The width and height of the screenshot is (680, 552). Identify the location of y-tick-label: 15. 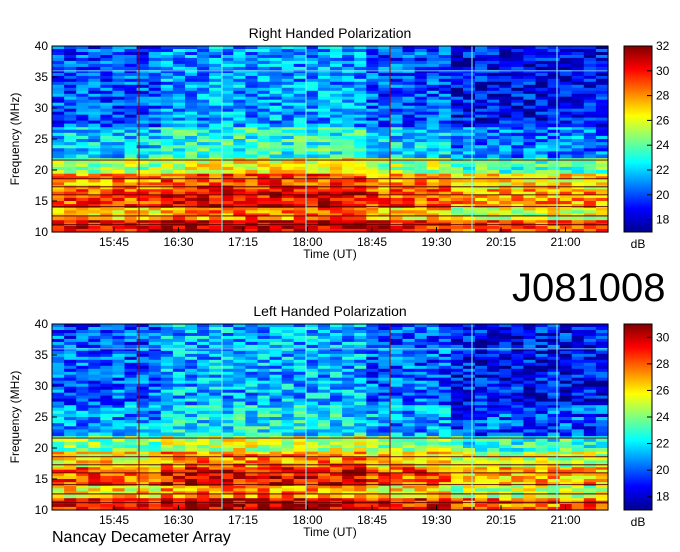
(42, 201).